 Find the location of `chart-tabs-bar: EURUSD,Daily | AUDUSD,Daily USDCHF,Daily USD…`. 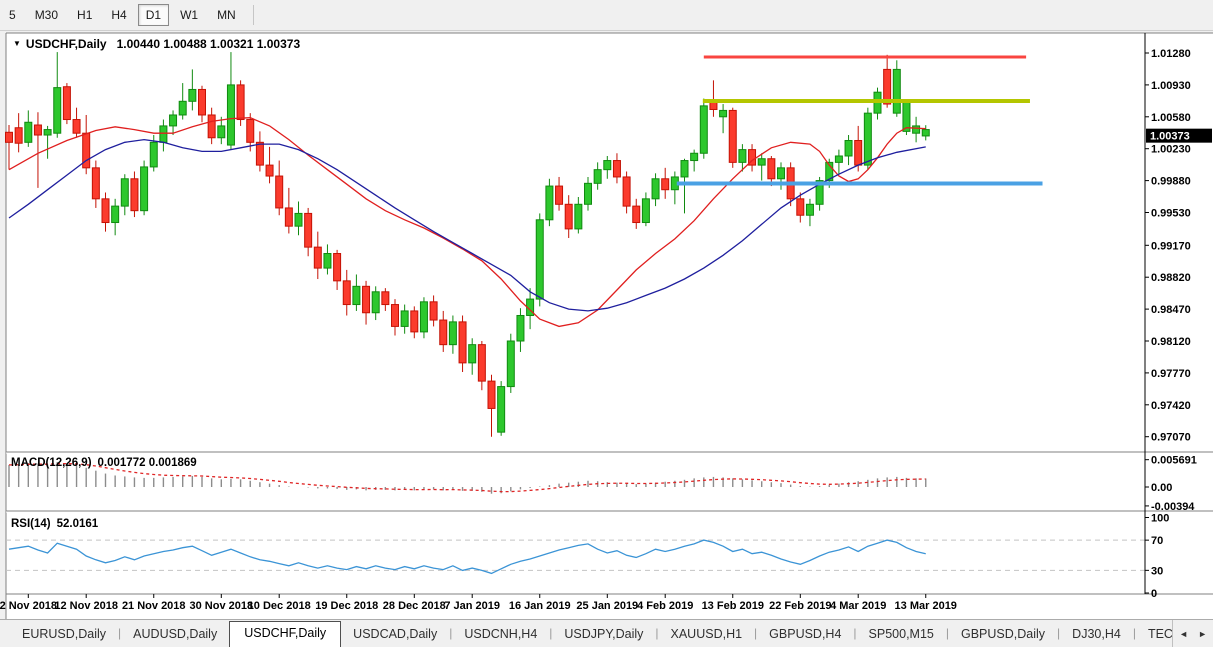

chart-tabs-bar: EURUSD,Daily | AUDUSD,Daily USDCHF,Daily USD… is located at coordinates (606, 633).